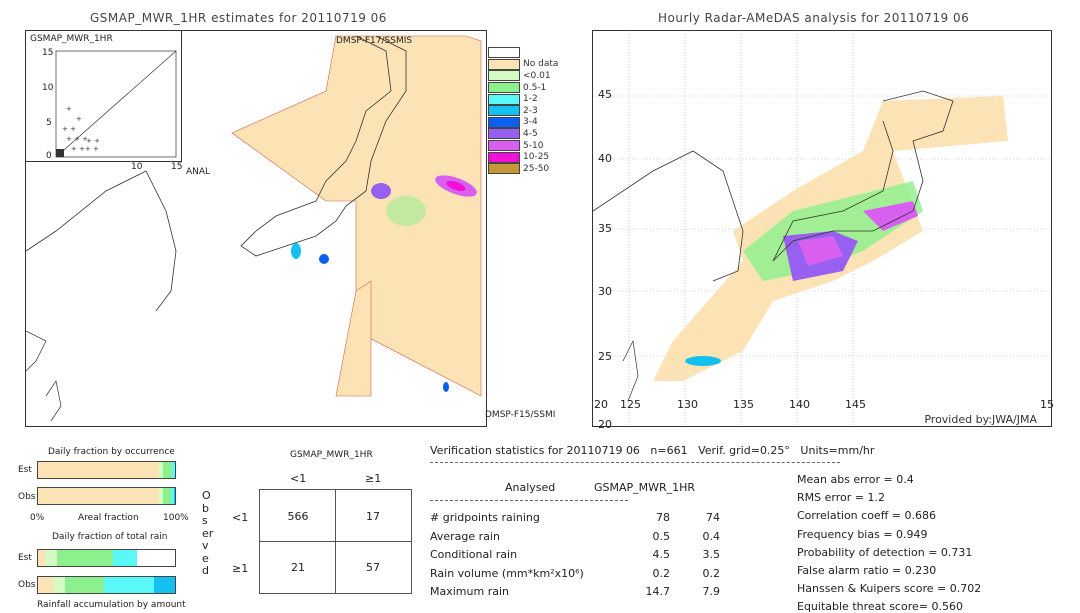 The height and width of the screenshot is (613, 1080). Describe the element at coordinates (137, 167) in the screenshot. I see `inset-xtick: 10` at that location.